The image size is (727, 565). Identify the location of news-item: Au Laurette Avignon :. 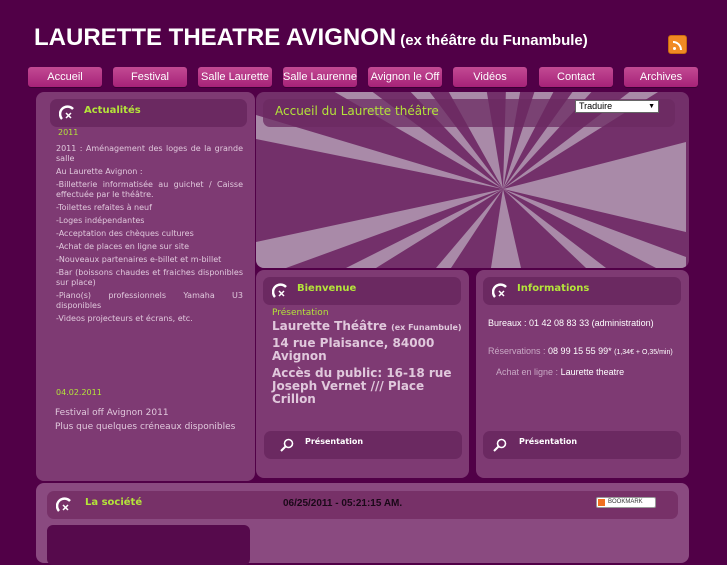
(99, 171).